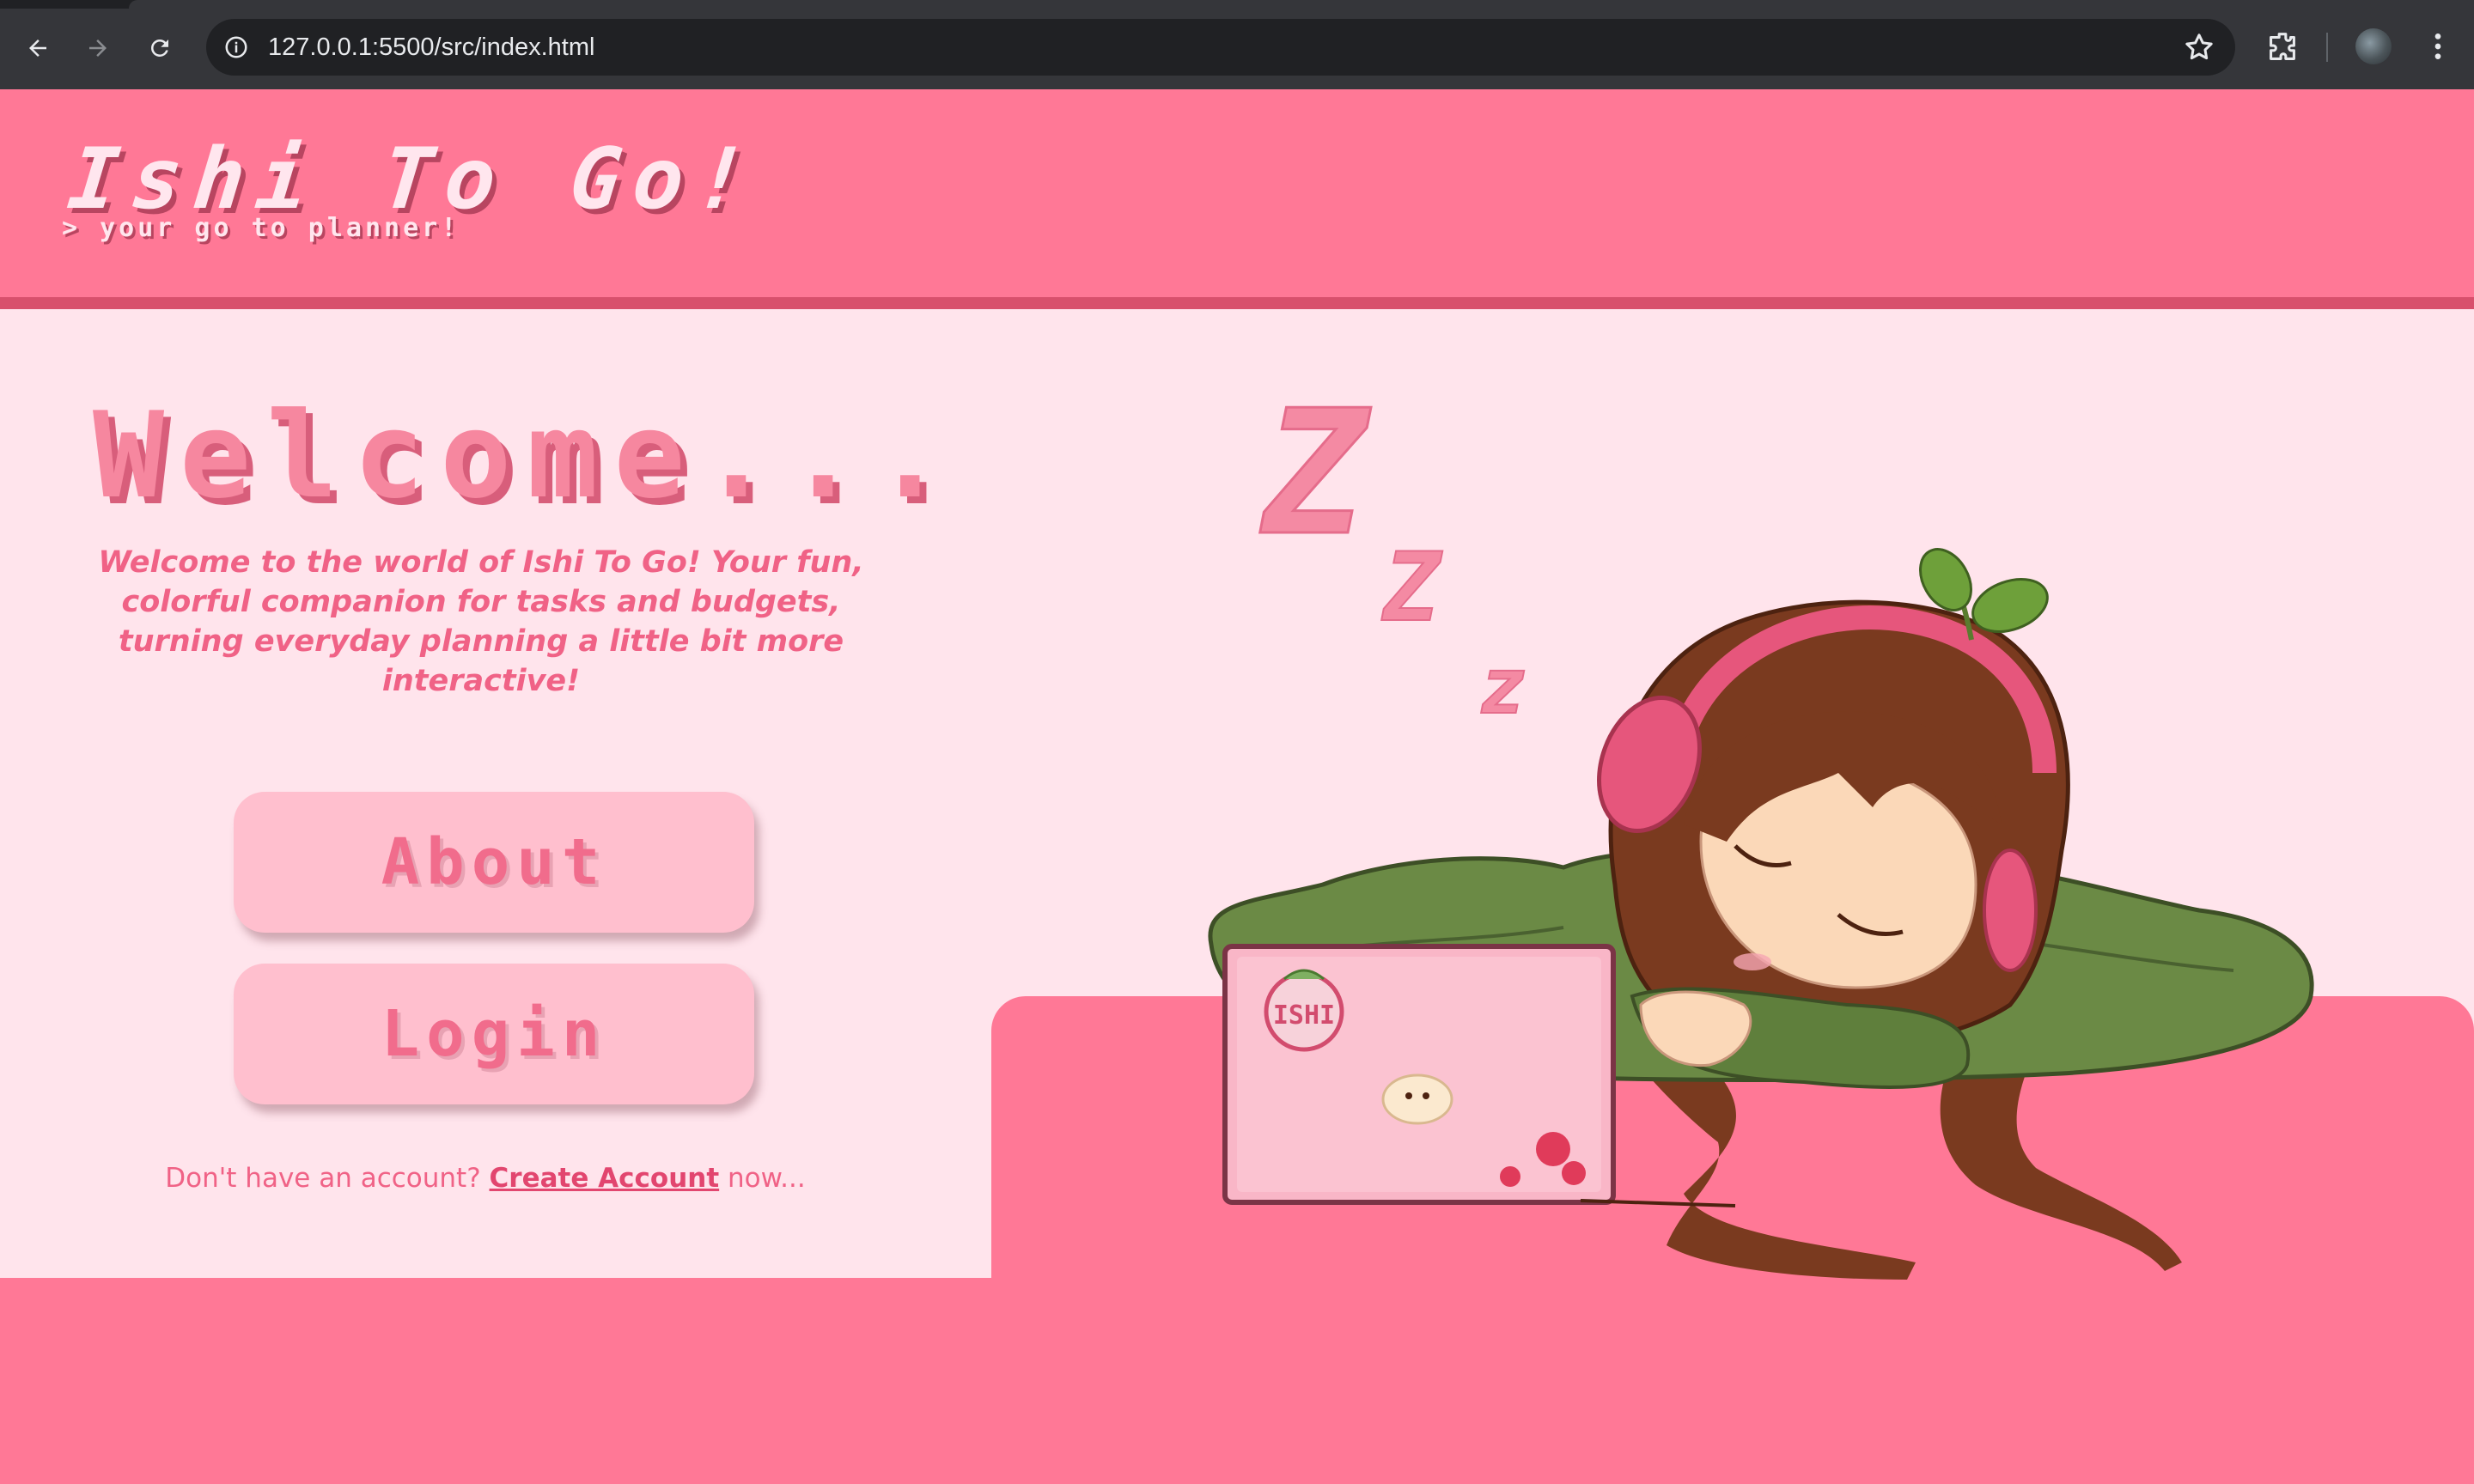 The width and height of the screenshot is (2474, 1484). Describe the element at coordinates (2373, 46) in the screenshot. I see `profile-avatar` at that location.